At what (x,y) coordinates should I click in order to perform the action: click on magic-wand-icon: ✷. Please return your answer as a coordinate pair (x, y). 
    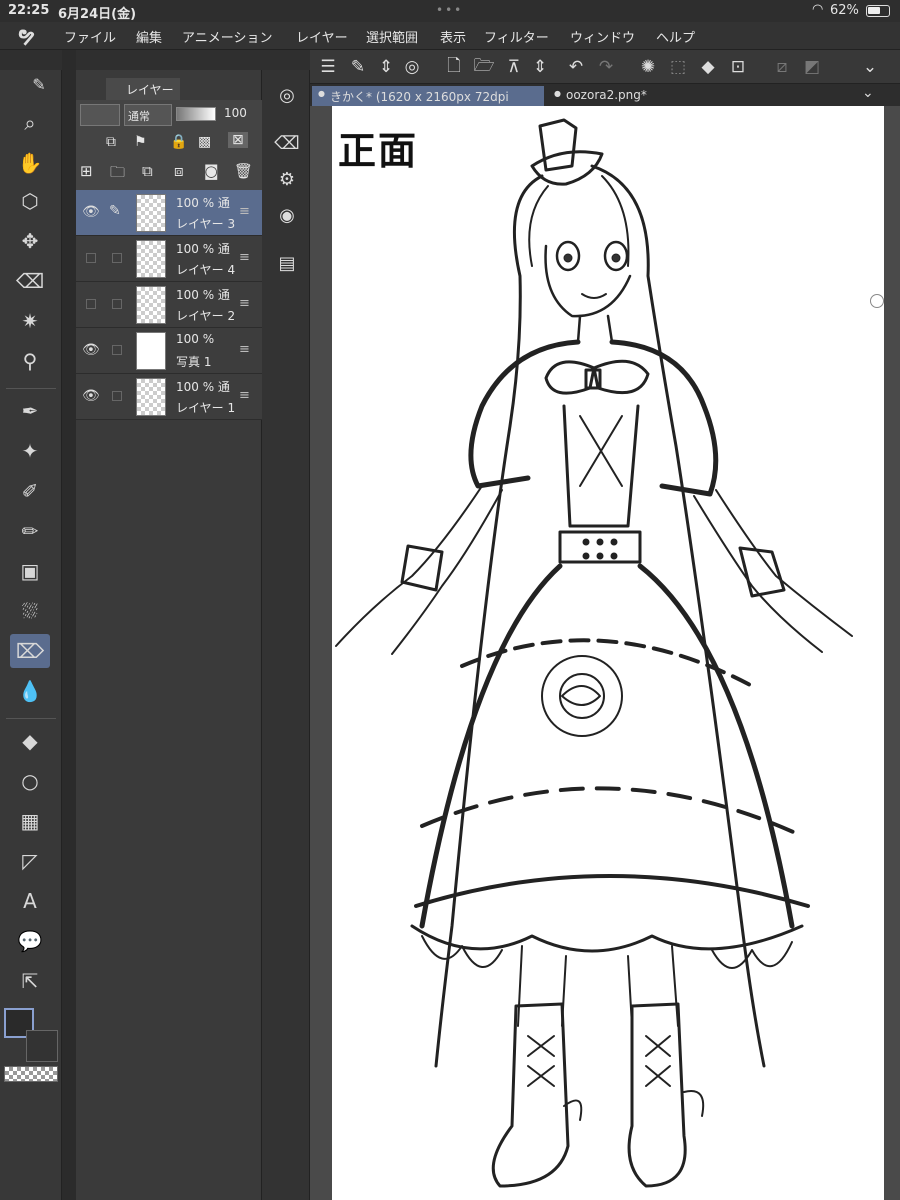
    Looking at the image, I should click on (30, 321).